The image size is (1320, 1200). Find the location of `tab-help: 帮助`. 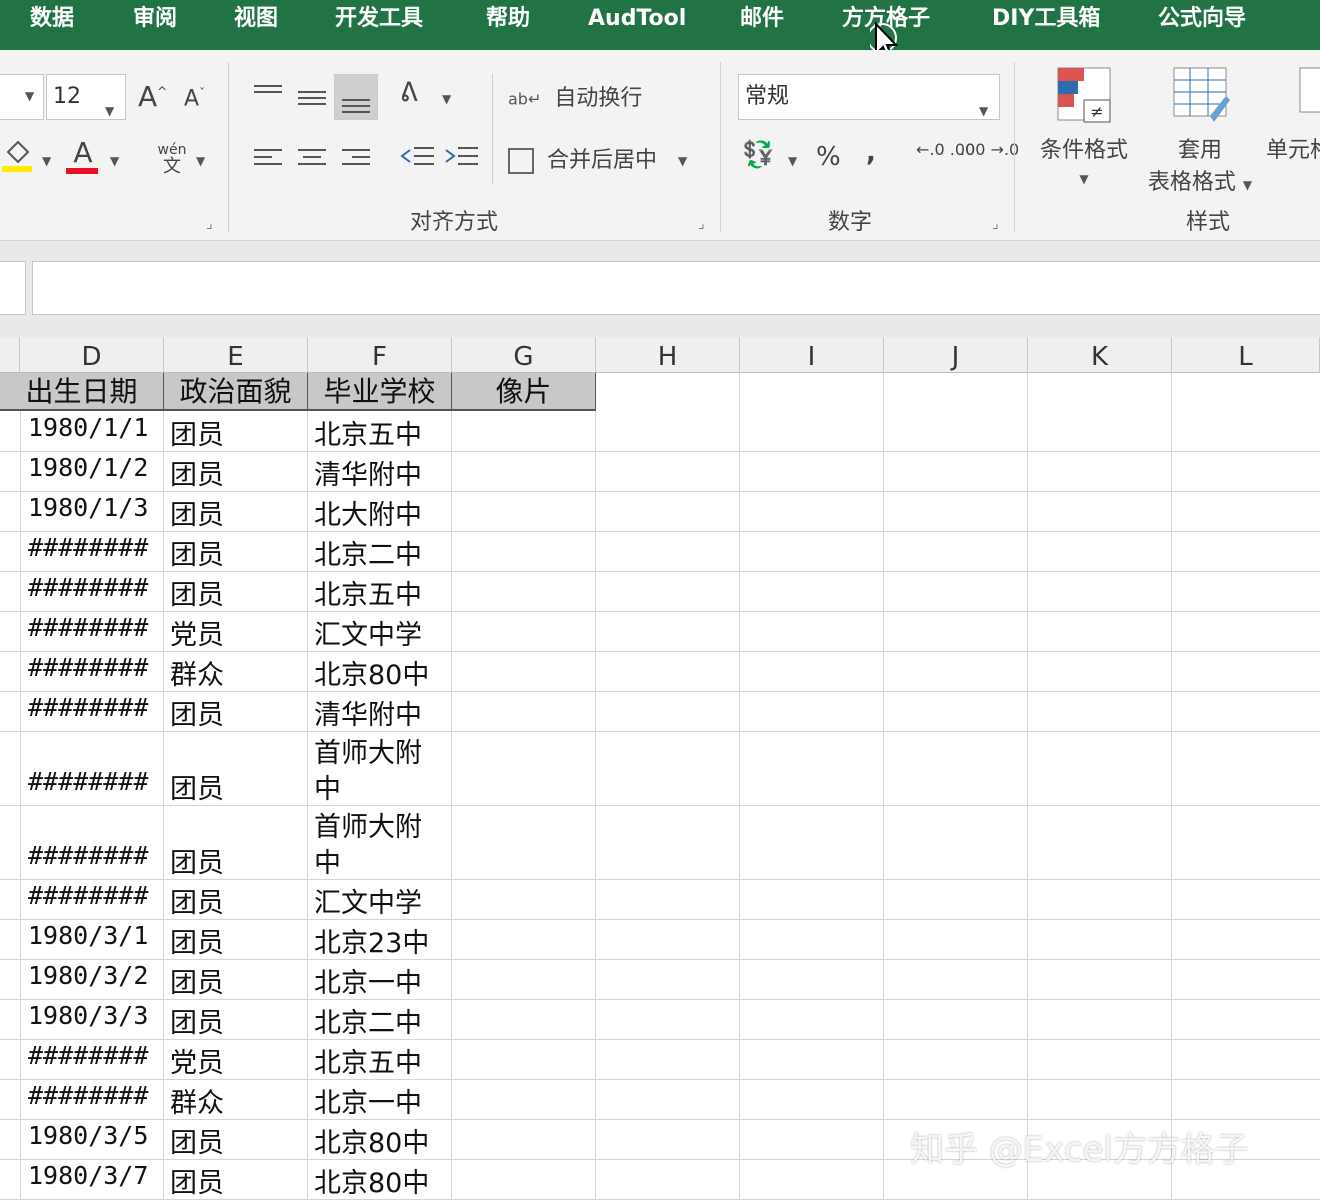

tab-help: 帮助 is located at coordinates (508, 25).